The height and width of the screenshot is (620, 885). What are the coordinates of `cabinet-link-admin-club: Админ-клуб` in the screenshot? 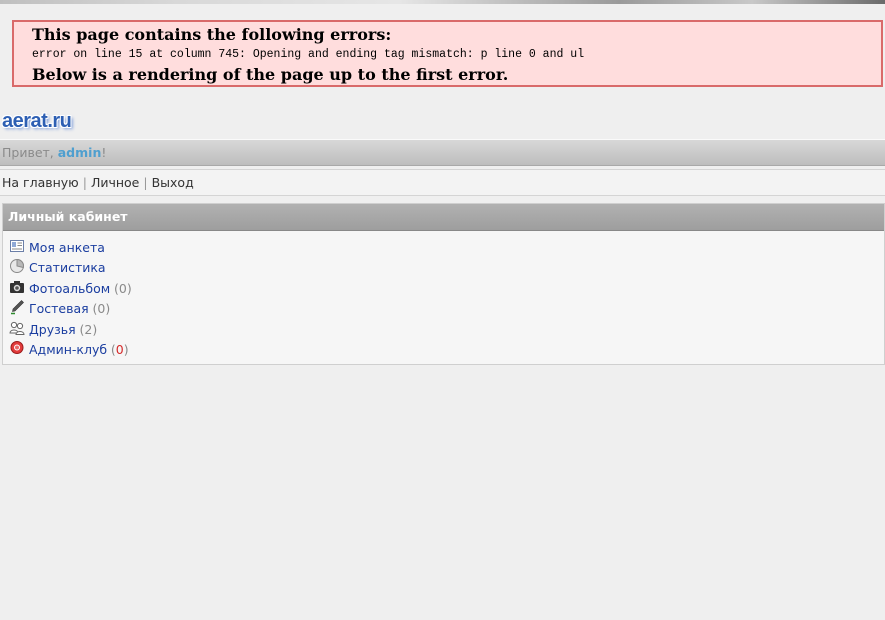 It's located at (68, 349).